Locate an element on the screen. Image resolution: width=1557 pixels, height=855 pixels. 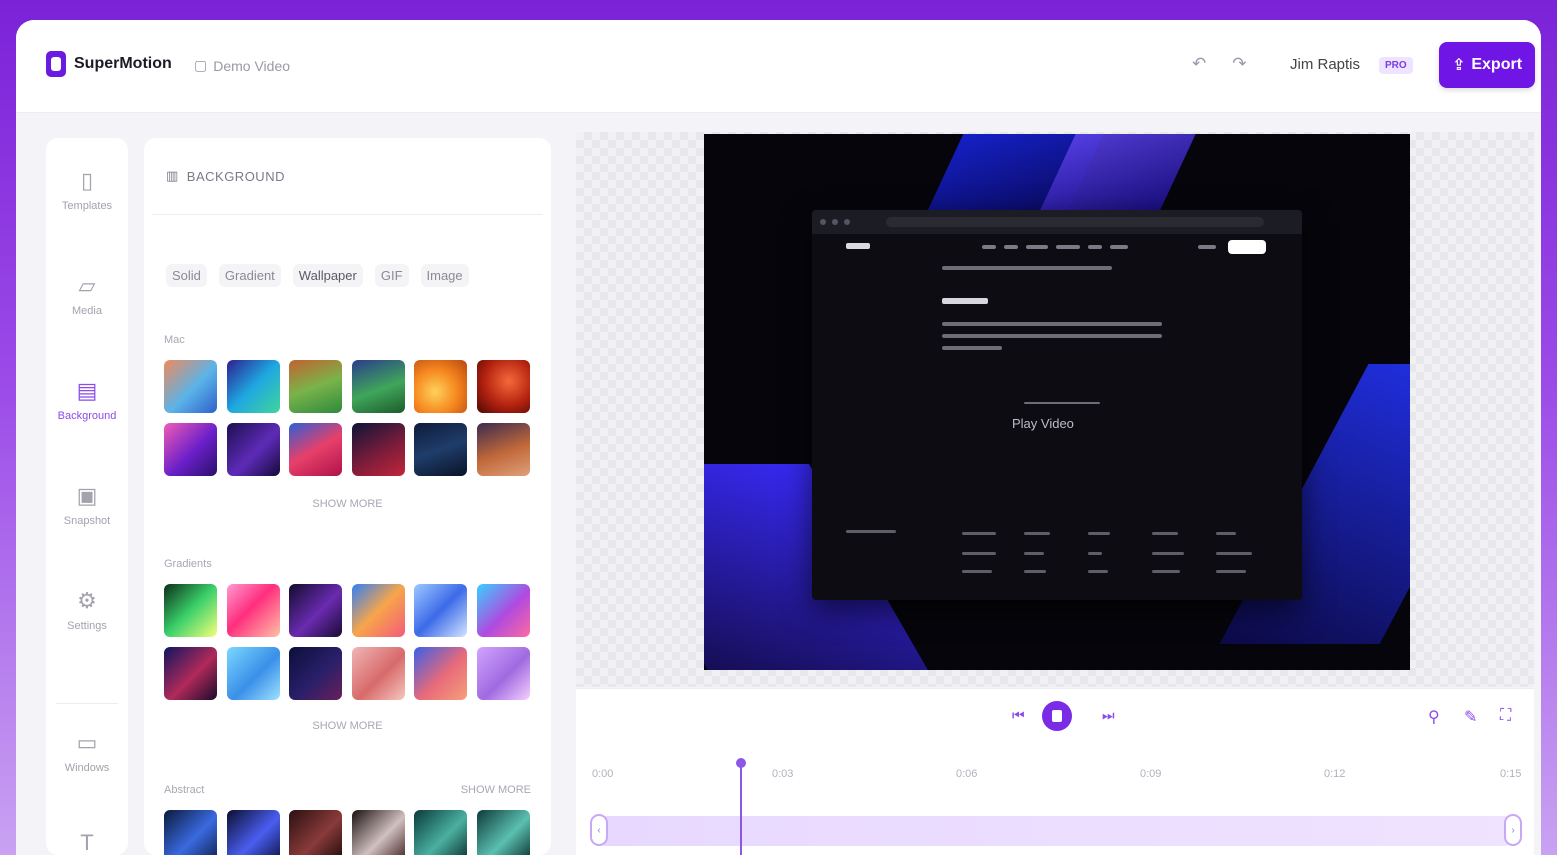
playback-controls: ⏮ ⏭ ⚲ ✎ ⛶ is located at coordinates (1055, 718).